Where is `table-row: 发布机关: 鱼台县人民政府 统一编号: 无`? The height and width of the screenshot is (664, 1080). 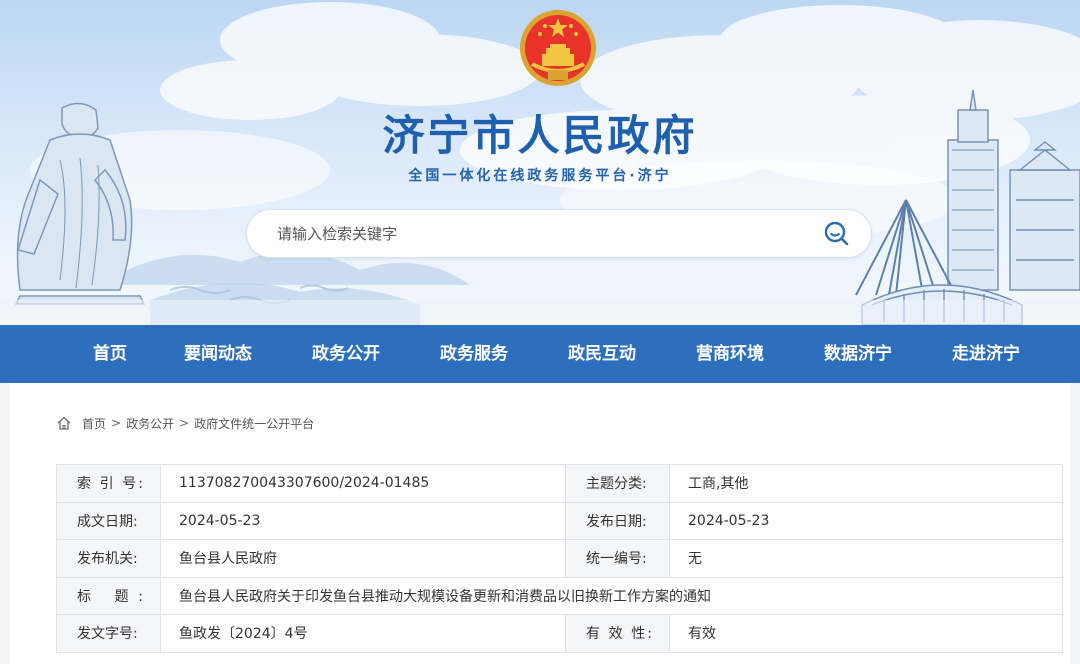
table-row: 发布机关: 鱼台县人民政府 统一编号: 无 is located at coordinates (559, 558).